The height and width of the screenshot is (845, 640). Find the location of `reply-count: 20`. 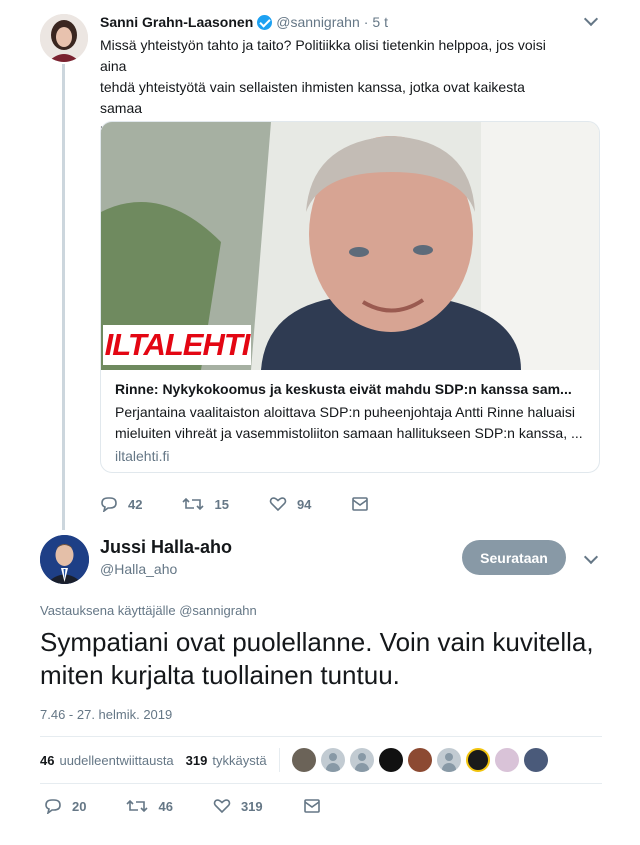

reply-count: 20 is located at coordinates (79, 806).